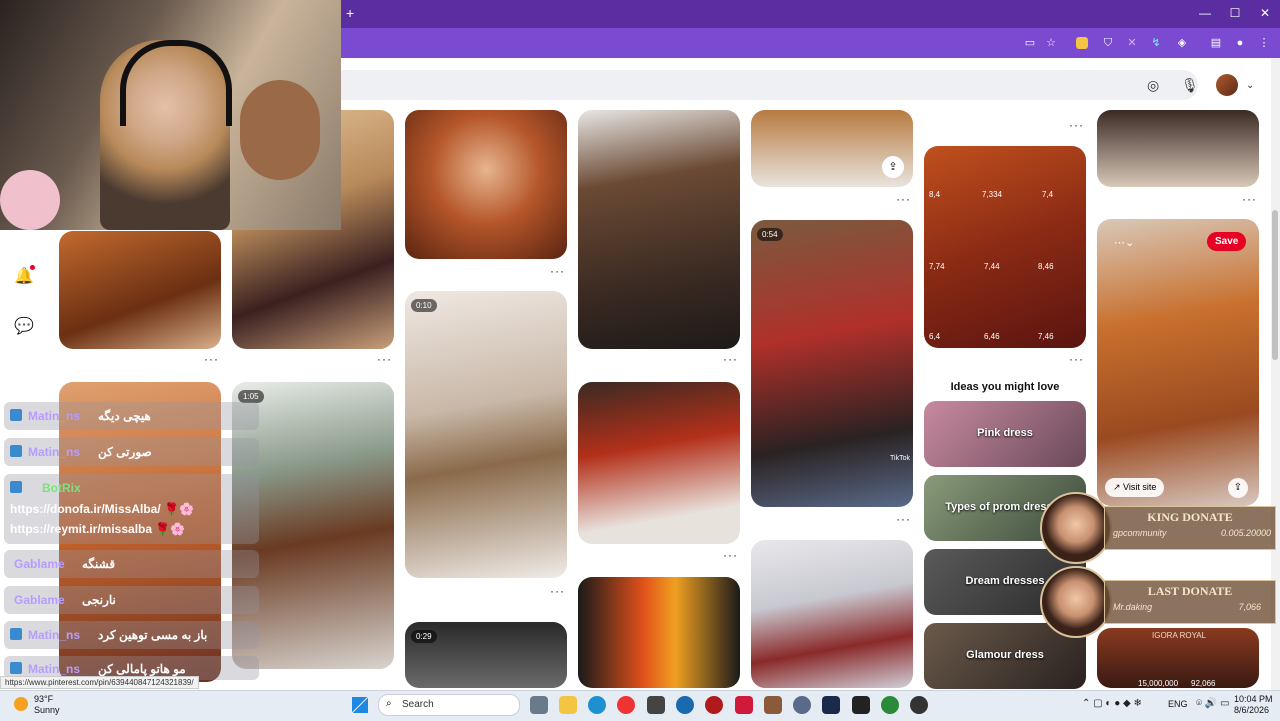 The image size is (1280, 721). What do you see at coordinates (389, 703) in the screenshot?
I see `search-icon: ⌕` at bounding box center [389, 703].